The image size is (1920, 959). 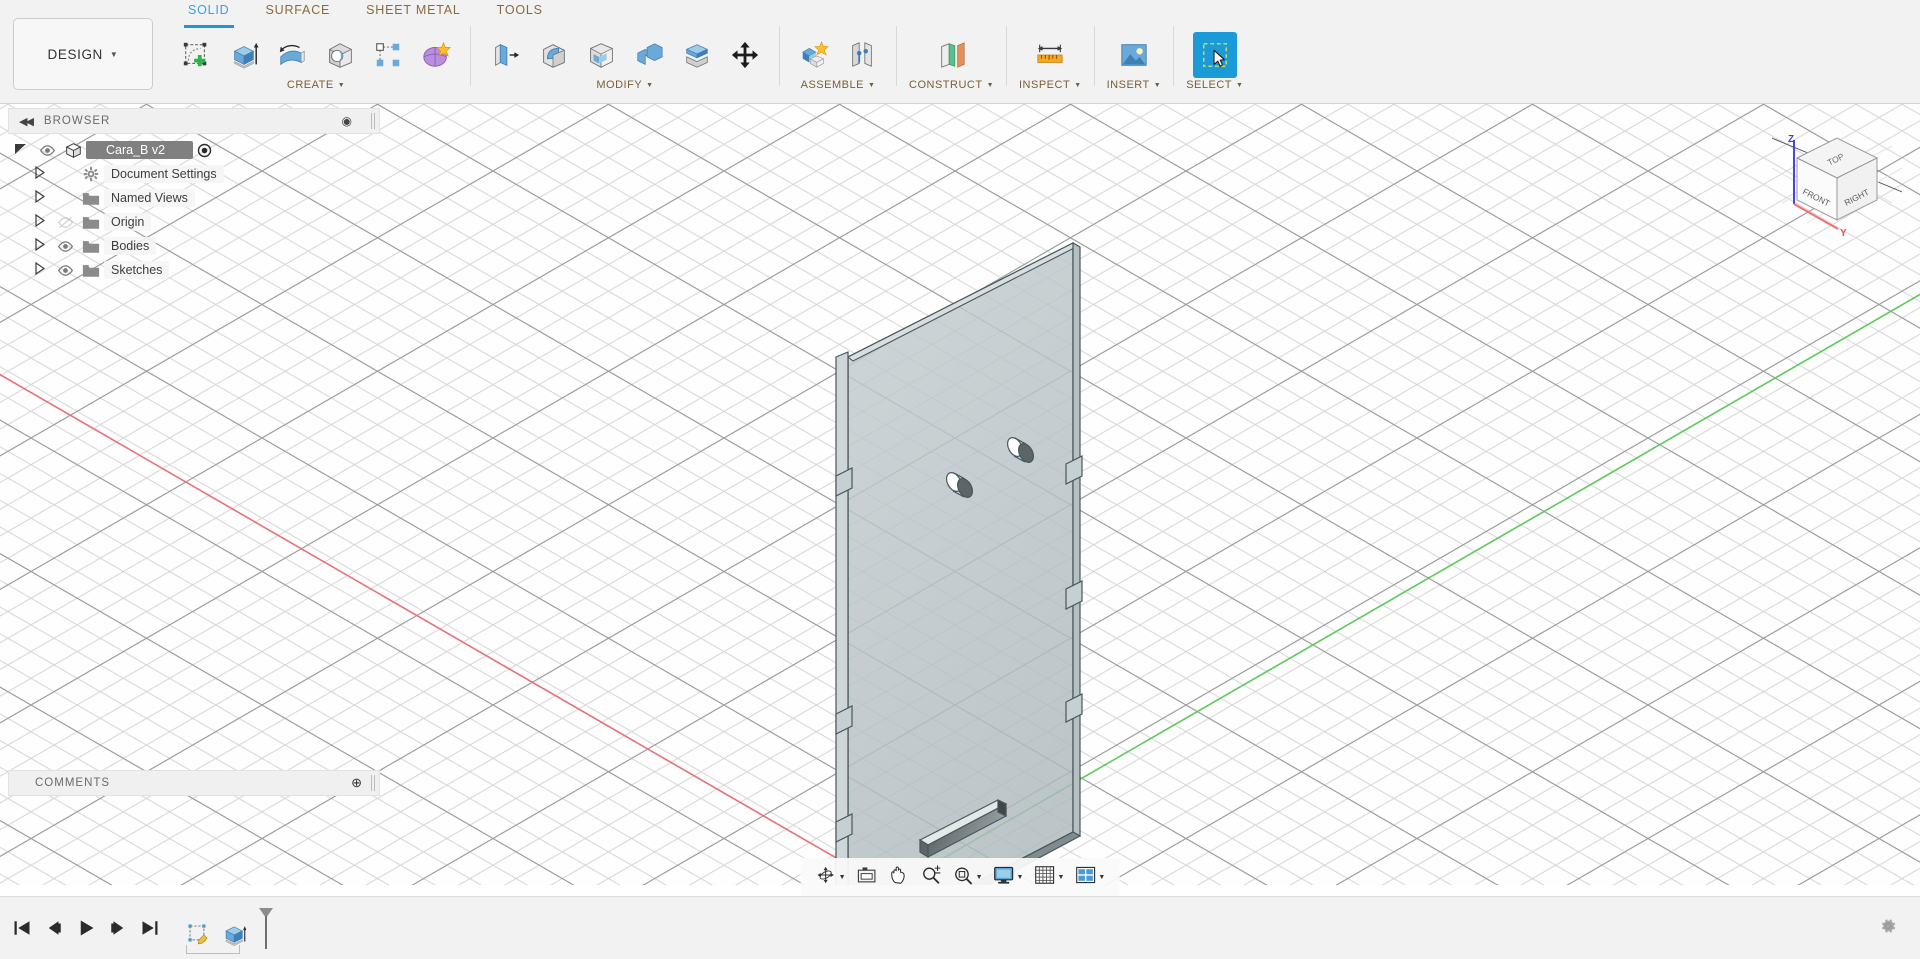 I want to click on navbar-pan, so click(x=899, y=877).